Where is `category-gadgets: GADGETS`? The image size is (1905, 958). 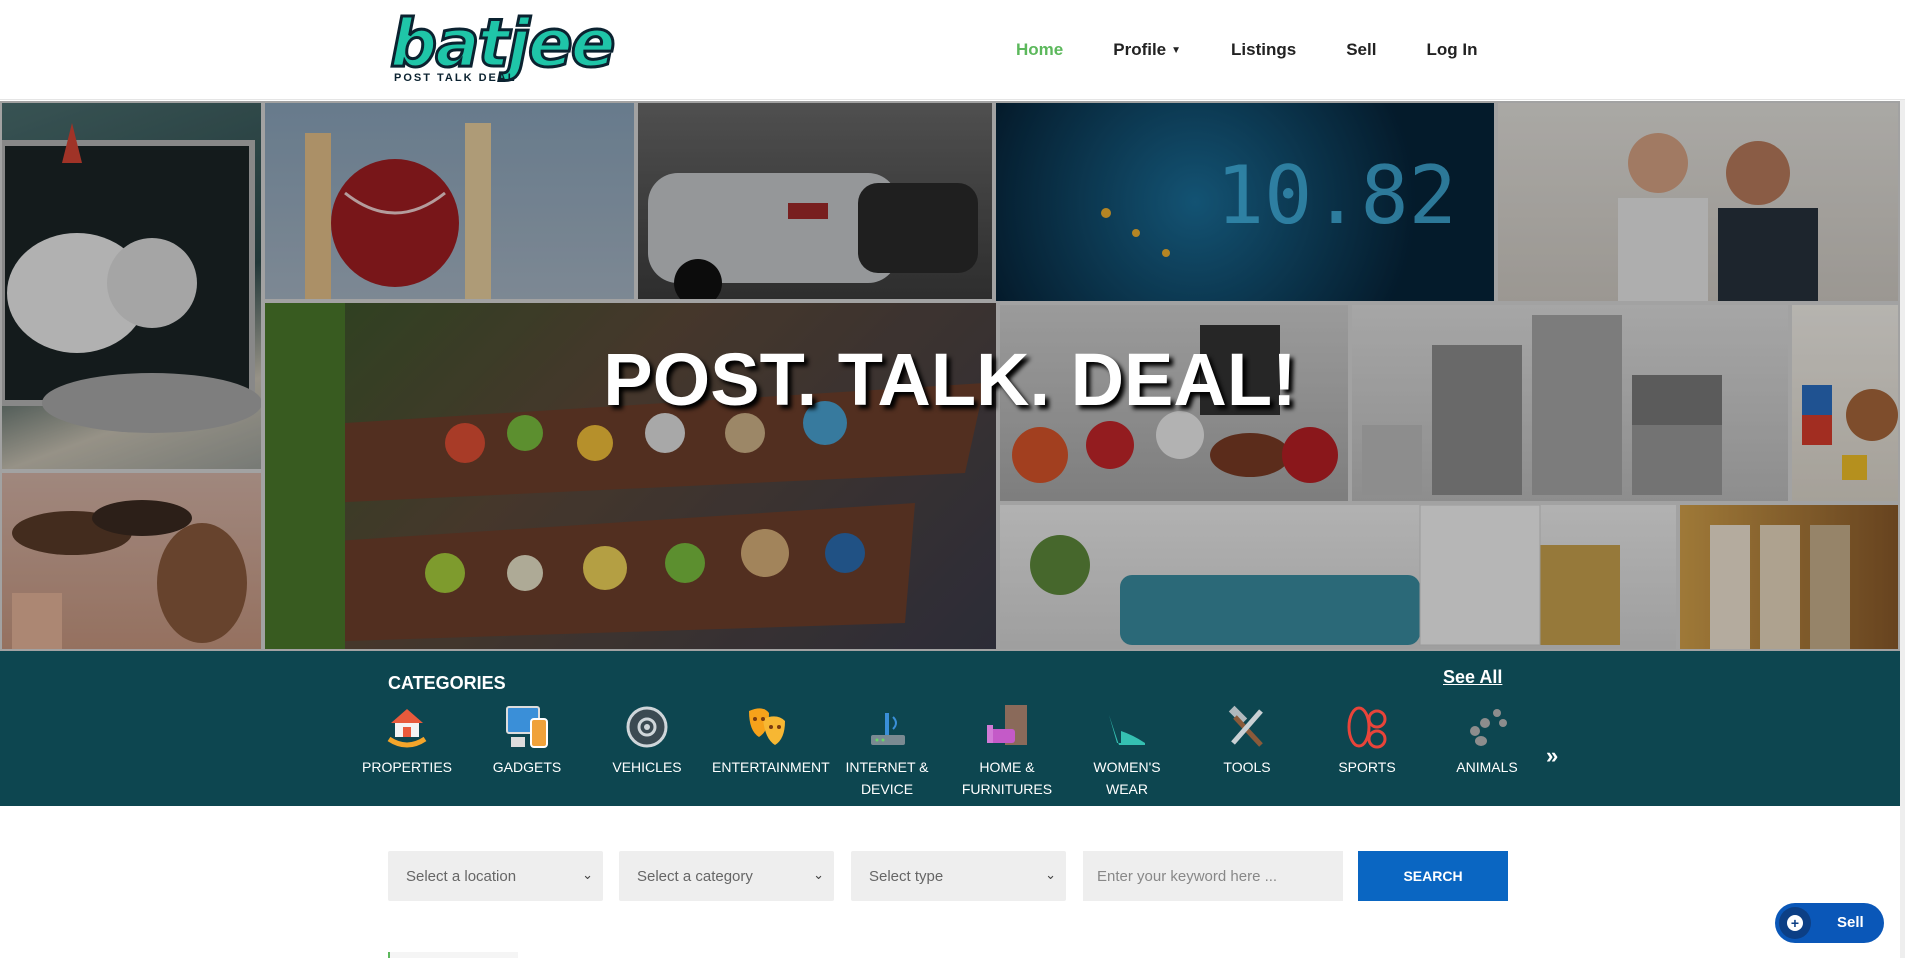 category-gadgets: GADGETS is located at coordinates (527, 741).